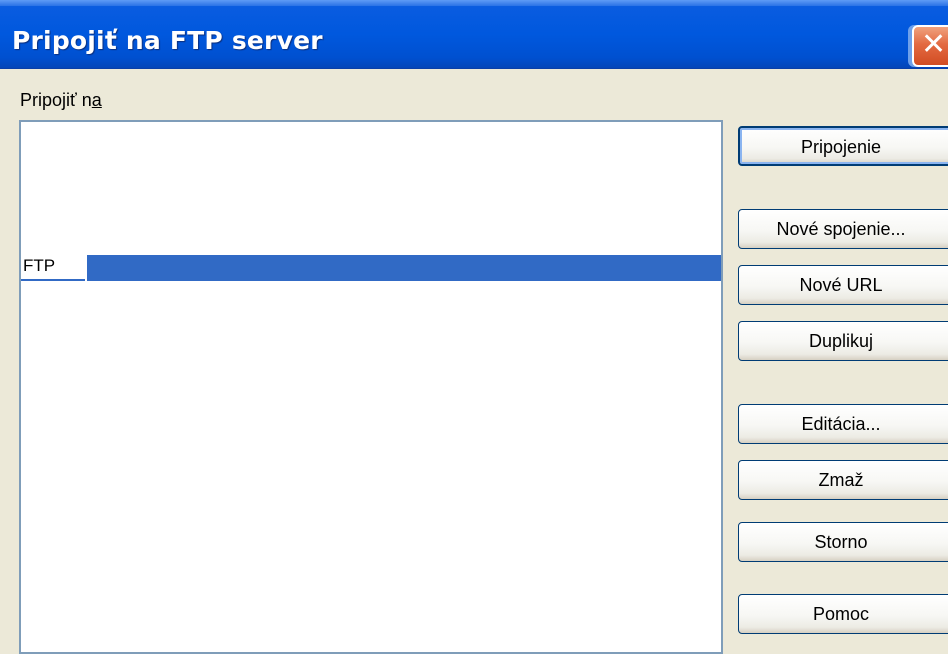 This screenshot has height=654, width=948. I want to click on new-url-button: Nové URL, so click(843, 285).